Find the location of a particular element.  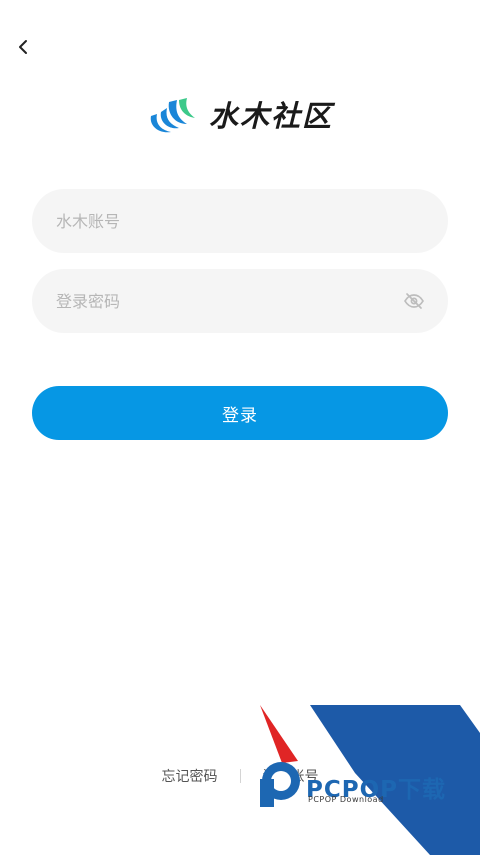

eye-off-icon is located at coordinates (414, 301).